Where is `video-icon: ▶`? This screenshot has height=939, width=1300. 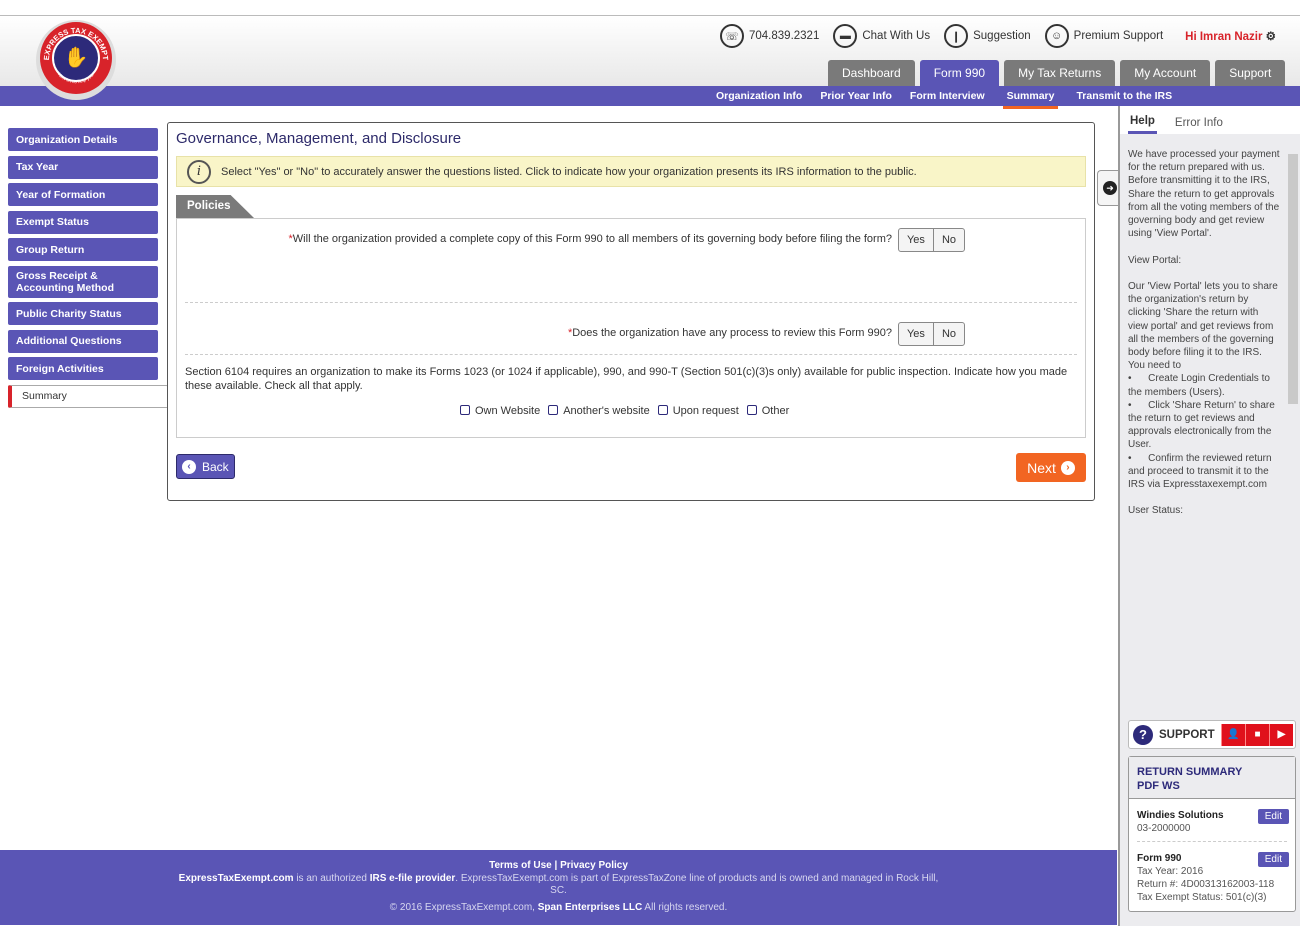 video-icon: ▶ is located at coordinates (1281, 734).